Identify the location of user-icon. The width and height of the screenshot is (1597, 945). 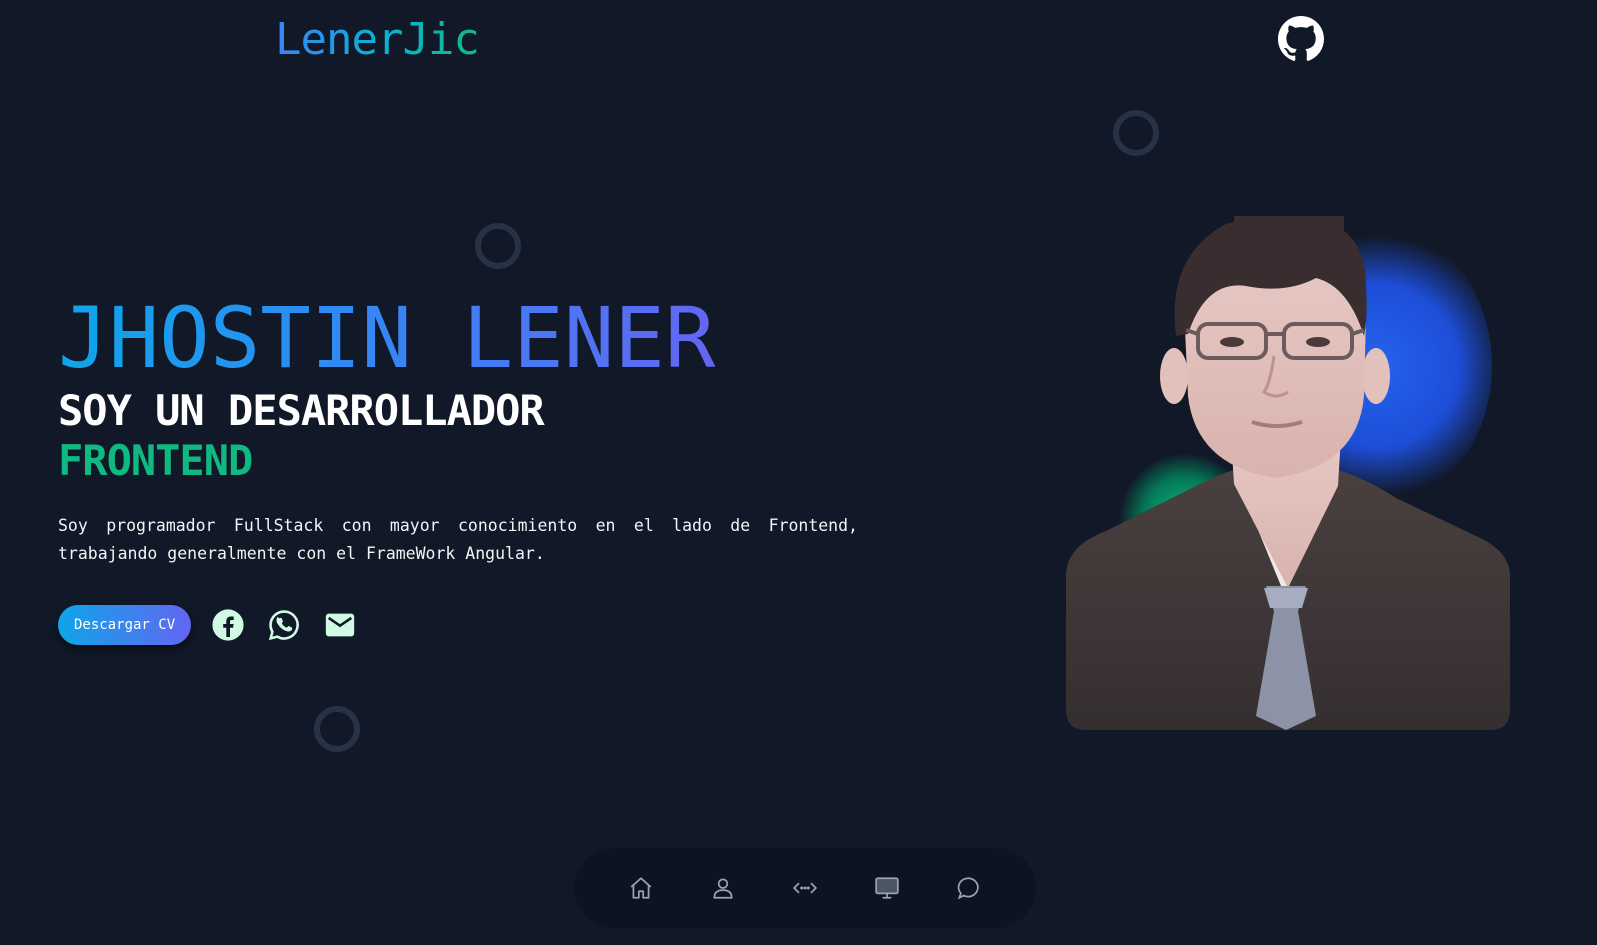
(723, 888).